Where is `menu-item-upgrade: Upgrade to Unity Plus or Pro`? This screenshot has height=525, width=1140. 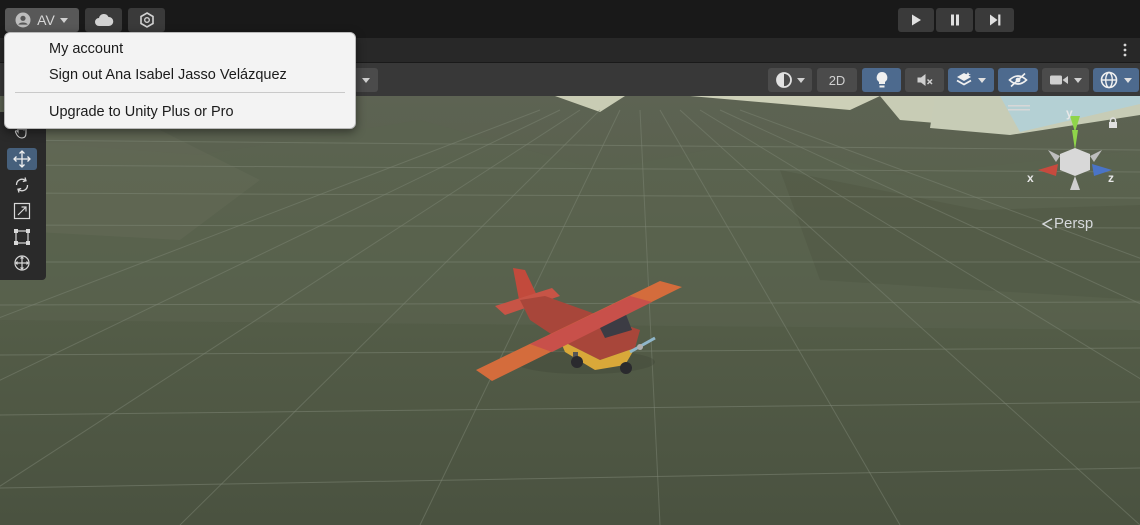 menu-item-upgrade: Upgrade to Unity Plus or Pro is located at coordinates (141, 112).